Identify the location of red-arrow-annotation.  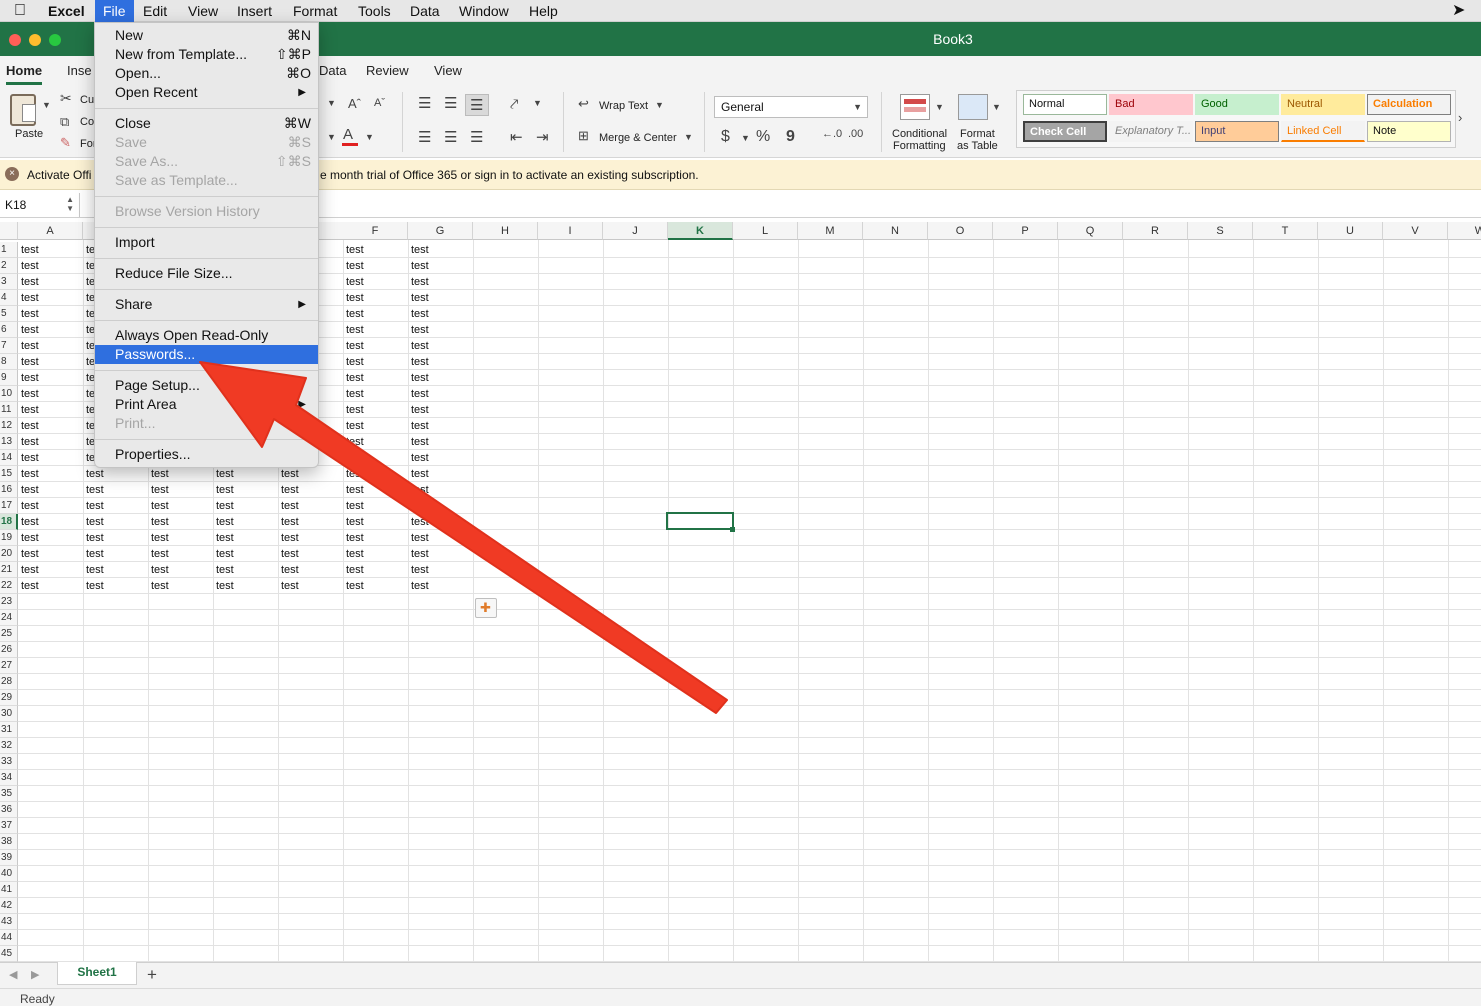
(463, 537).